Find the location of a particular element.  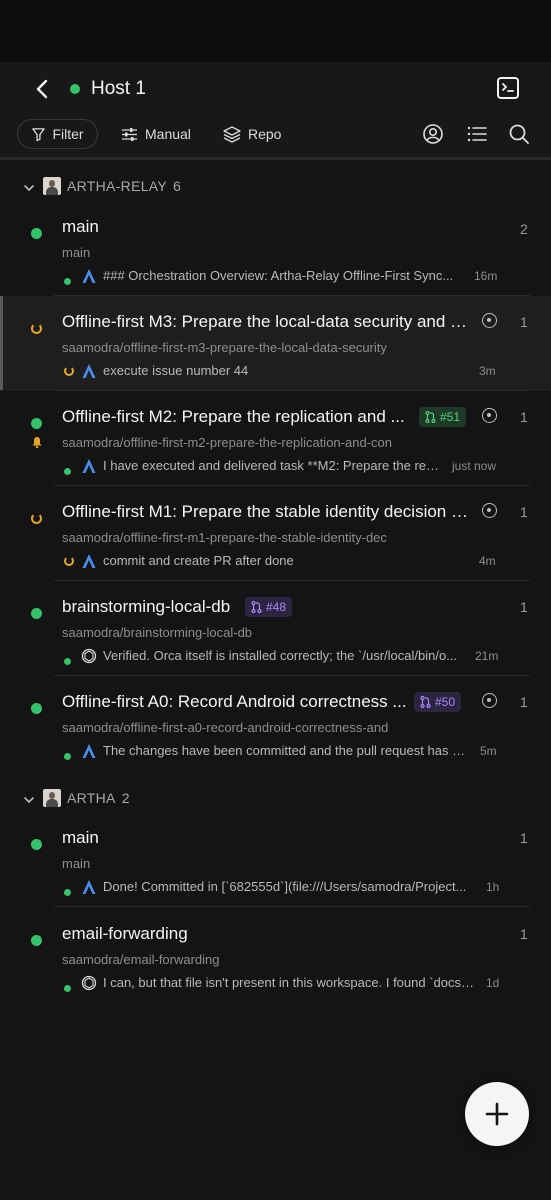

pr-number: #51 is located at coordinates (450, 417).